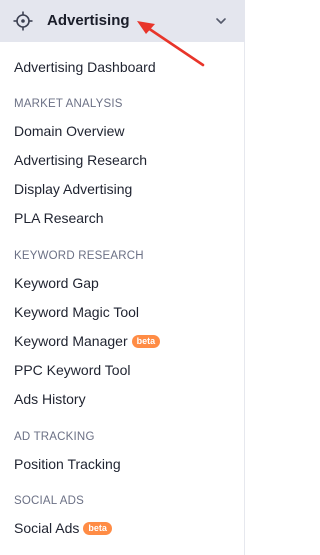 The width and height of the screenshot is (320, 555). Describe the element at coordinates (47, 528) in the screenshot. I see `menu-item-label: Social Ads` at that location.